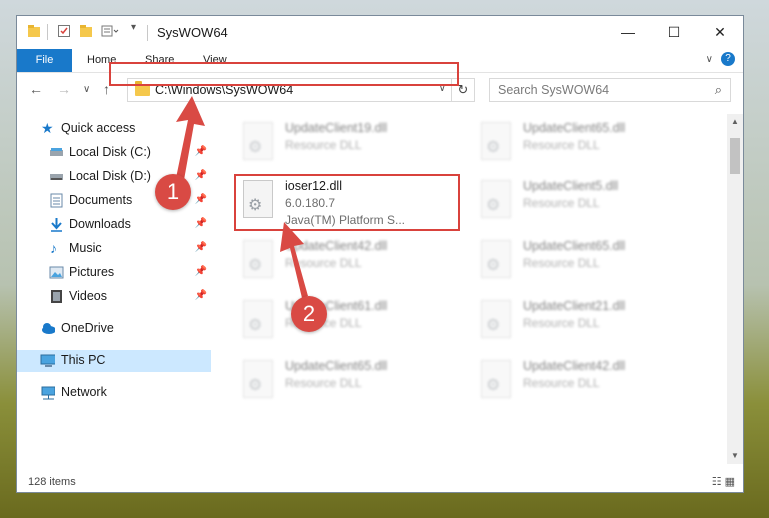 The image size is (769, 518). What do you see at coordinates (190, 138) in the screenshot?
I see `arrow-1-icon` at bounding box center [190, 138].